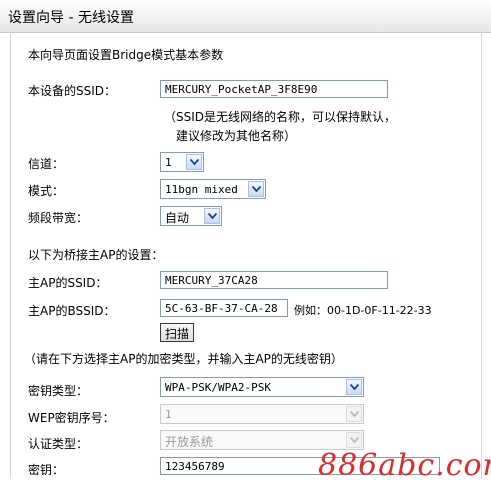 This screenshot has width=491, height=483. I want to click on channel-label: 信道：, so click(46, 164).